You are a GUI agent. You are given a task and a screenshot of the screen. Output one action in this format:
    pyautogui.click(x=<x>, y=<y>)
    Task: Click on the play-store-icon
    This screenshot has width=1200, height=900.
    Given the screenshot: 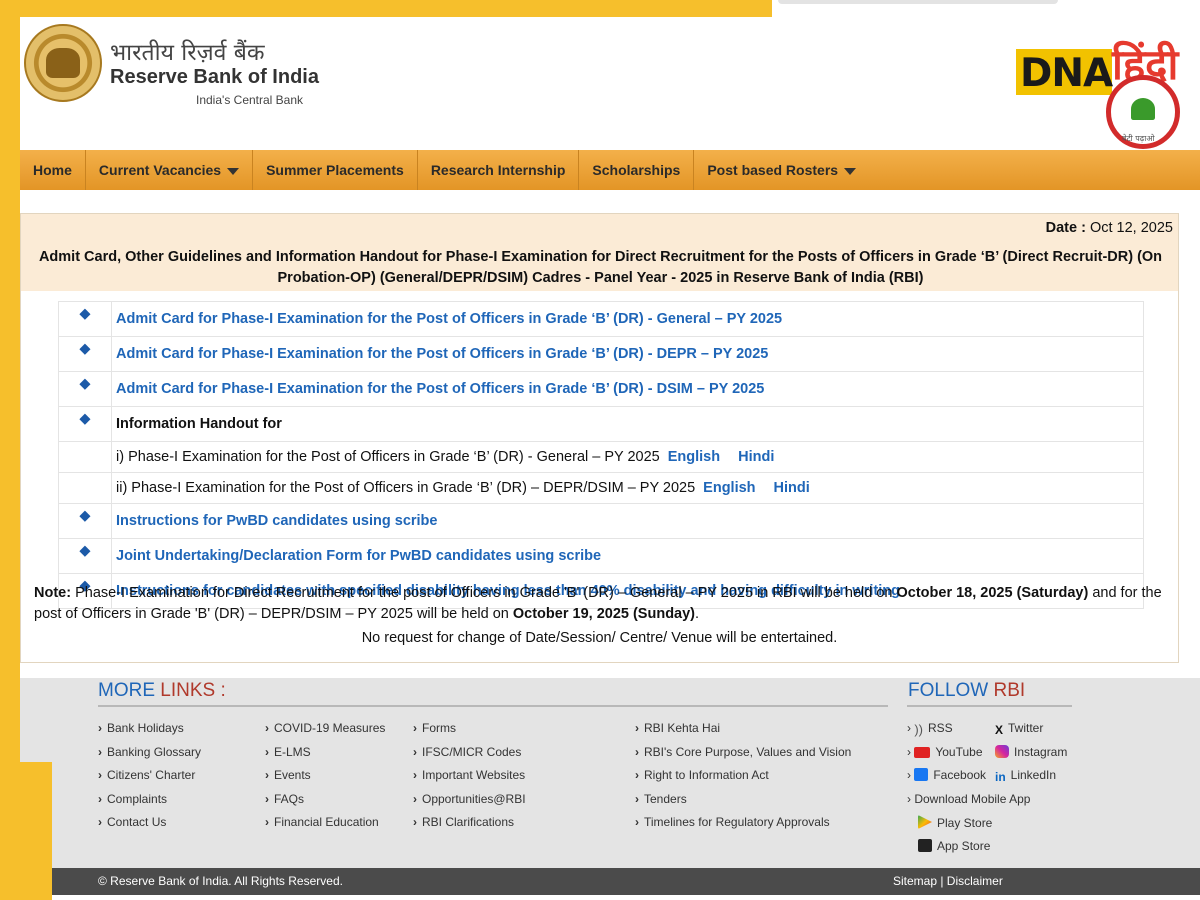 What is the action you would take?
    pyautogui.click(x=925, y=822)
    